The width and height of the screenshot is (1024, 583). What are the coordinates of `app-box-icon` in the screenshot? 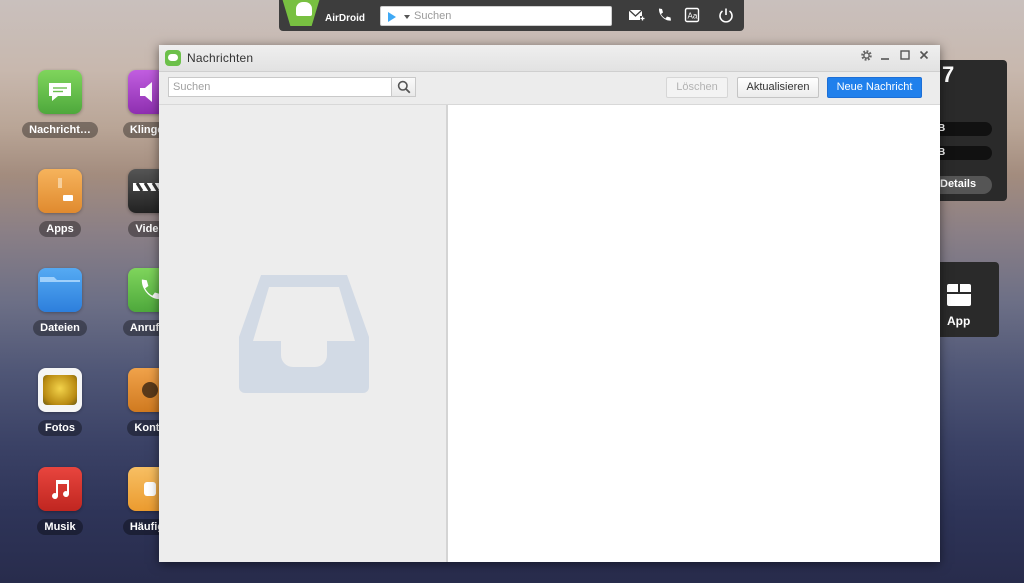 It's located at (959, 295).